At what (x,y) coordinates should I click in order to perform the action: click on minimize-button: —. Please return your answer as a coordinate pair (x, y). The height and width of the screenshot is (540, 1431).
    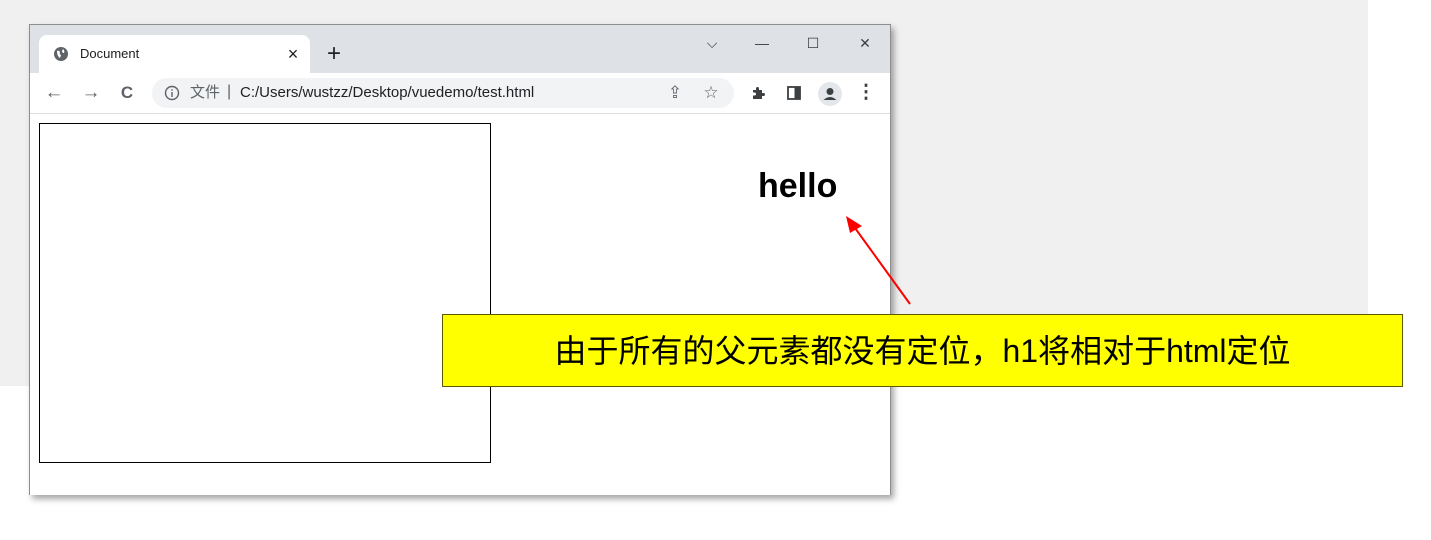
    Looking at the image, I should click on (762, 43).